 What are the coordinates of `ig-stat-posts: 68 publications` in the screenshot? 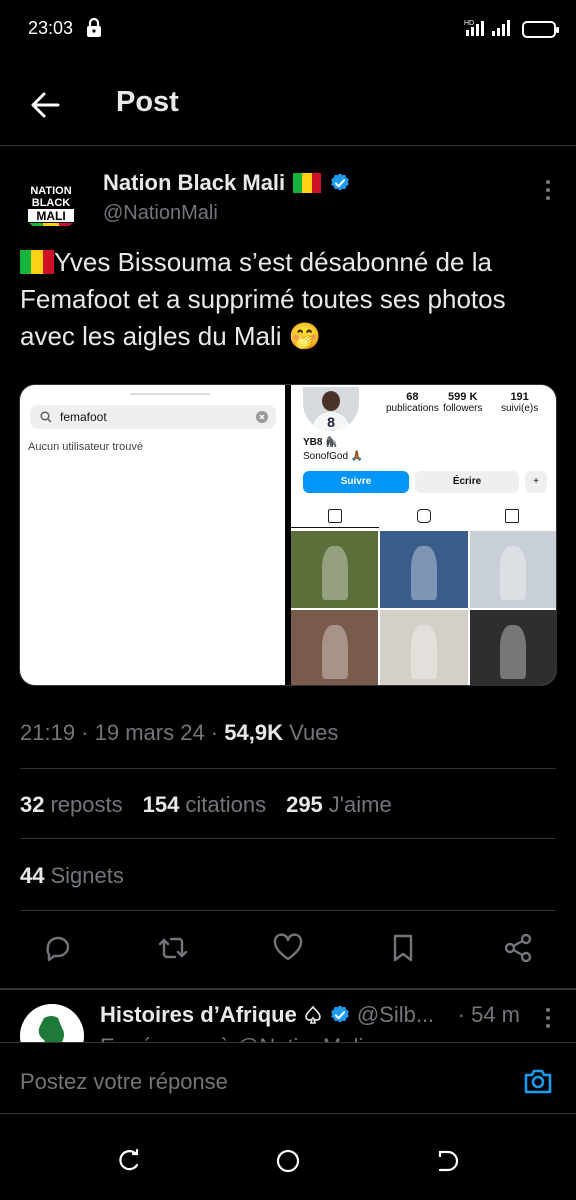 It's located at (412, 402).